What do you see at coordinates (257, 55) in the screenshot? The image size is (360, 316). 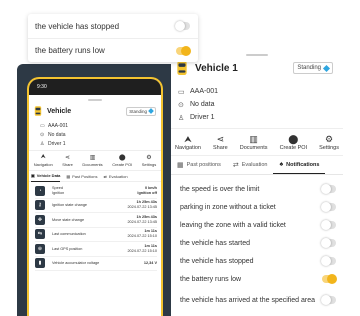 I see `drag-handle` at bounding box center [257, 55].